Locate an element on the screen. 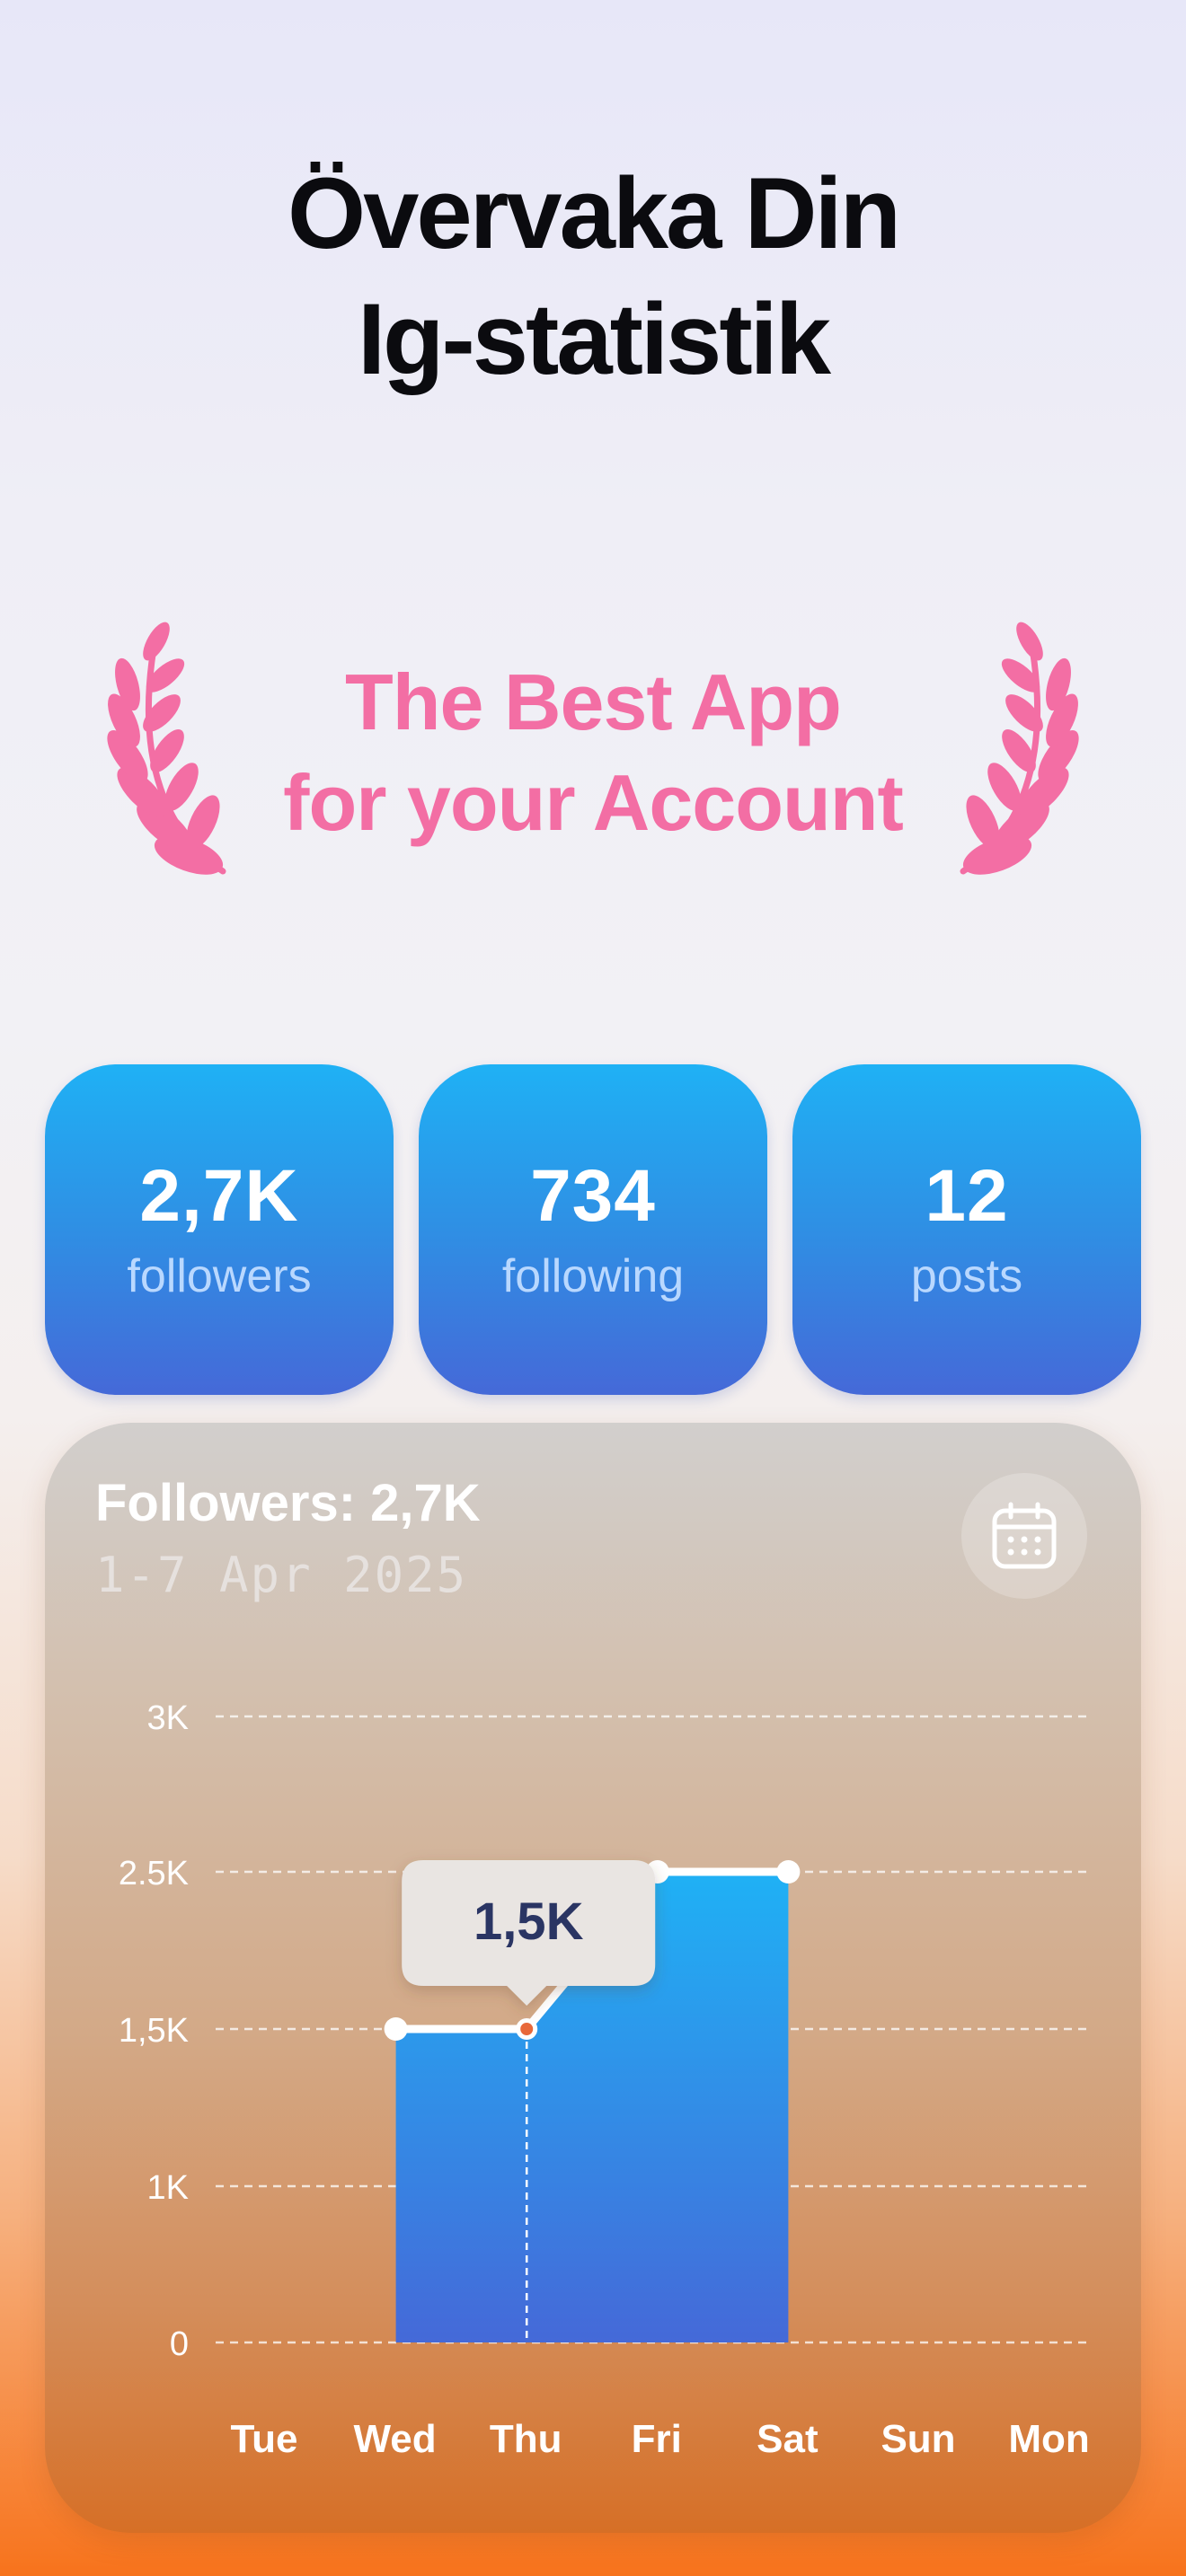  y-tick-label: 3K is located at coordinates (168, 1718).